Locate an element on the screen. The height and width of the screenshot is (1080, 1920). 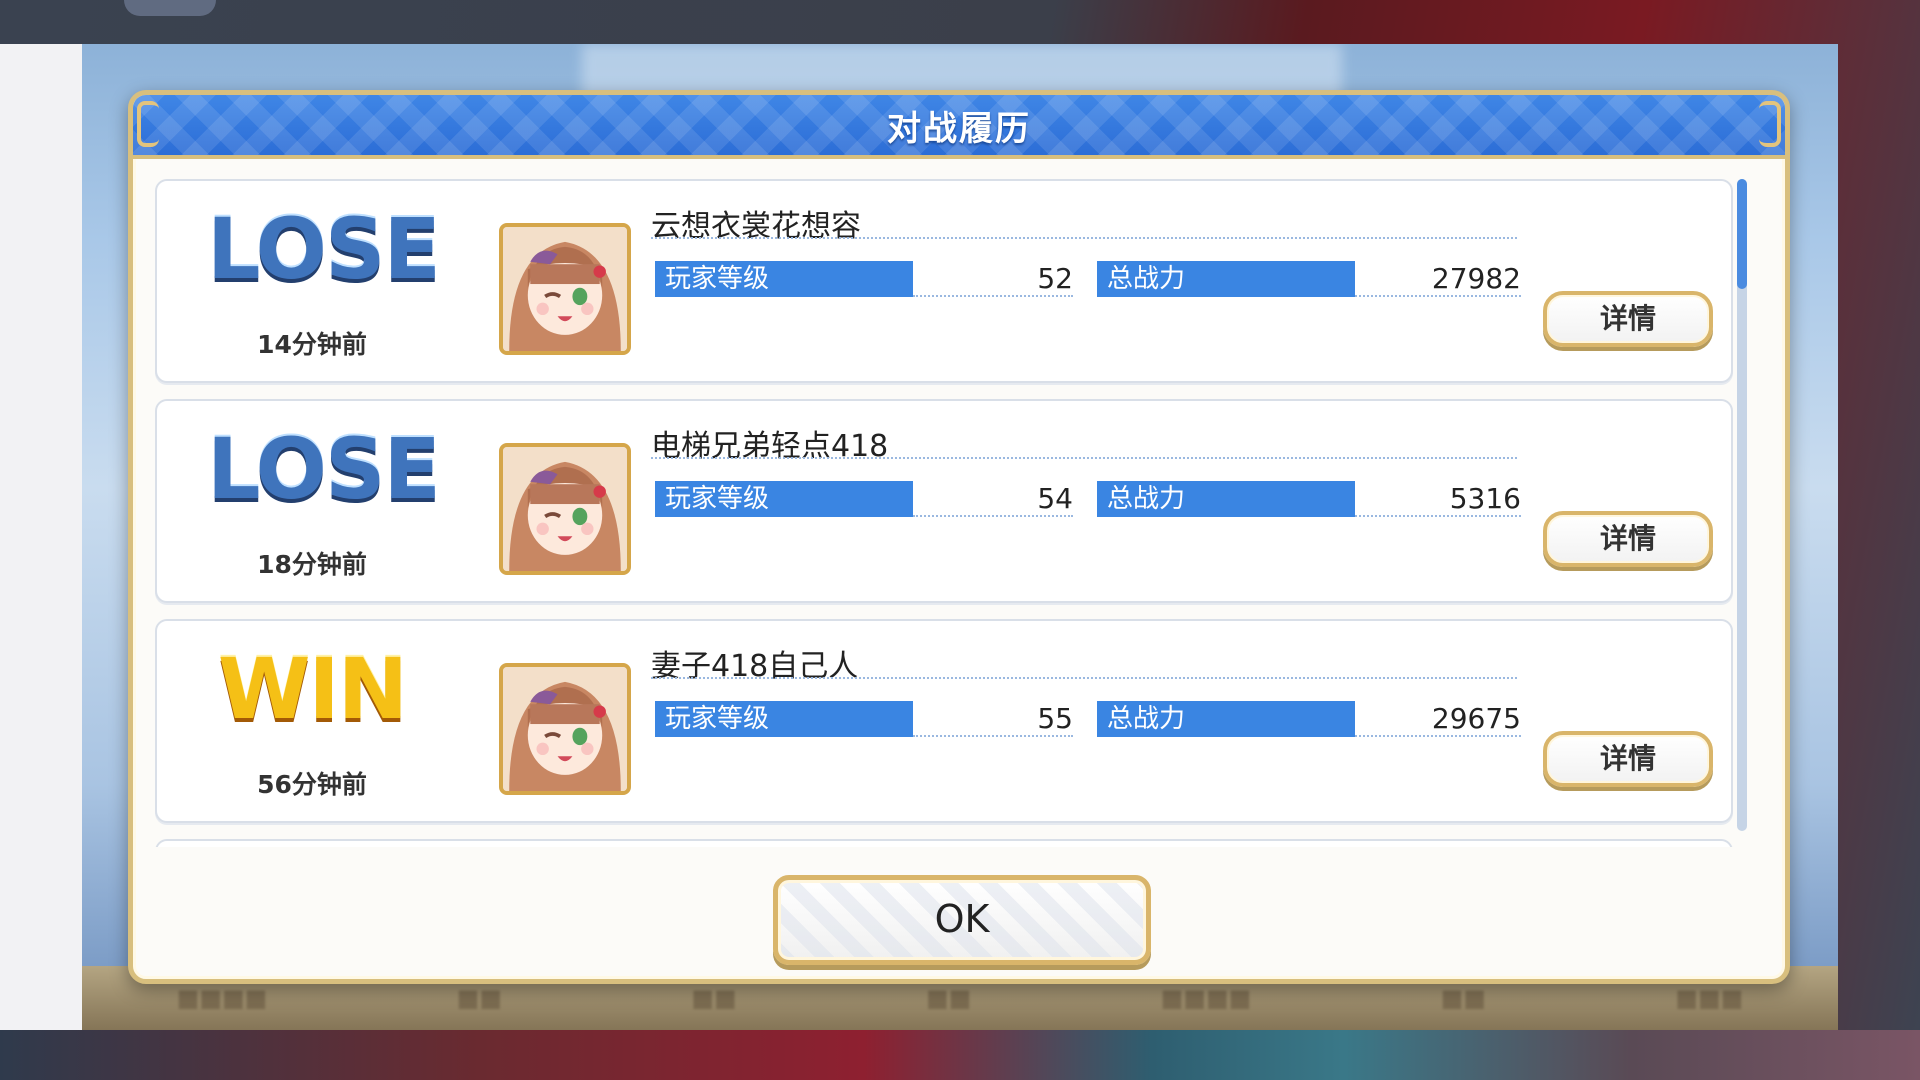
ok-button: OK is located at coordinates (962, 920).